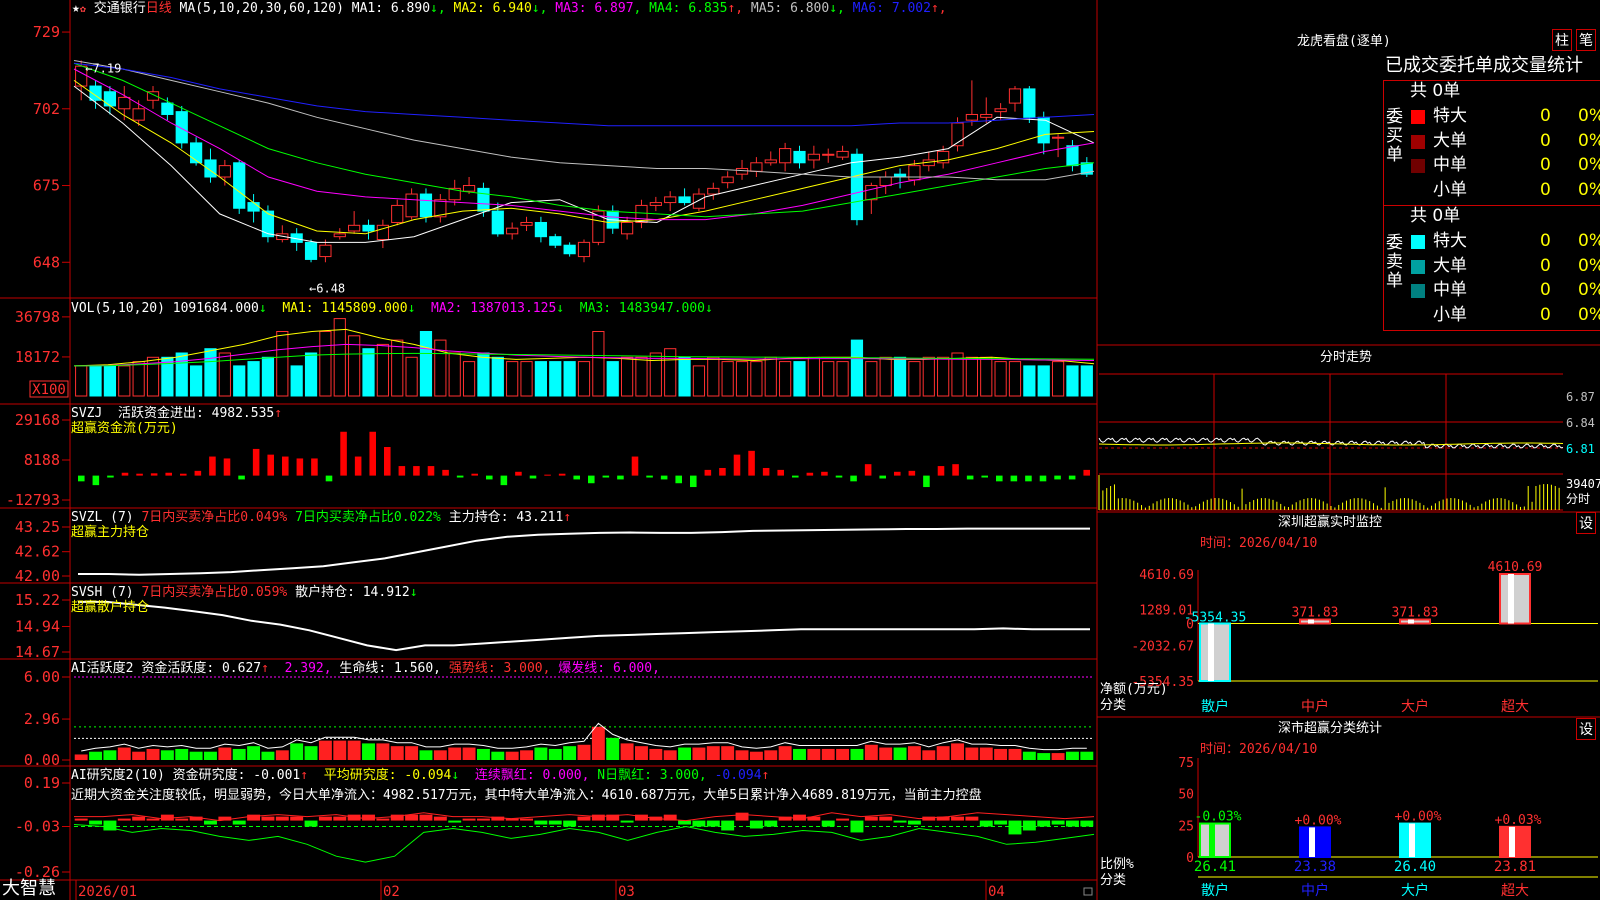 The width and height of the screenshot is (1600, 900). Describe the element at coordinates (29, 889) in the screenshot. I see `app-logo: 大智慧` at that location.